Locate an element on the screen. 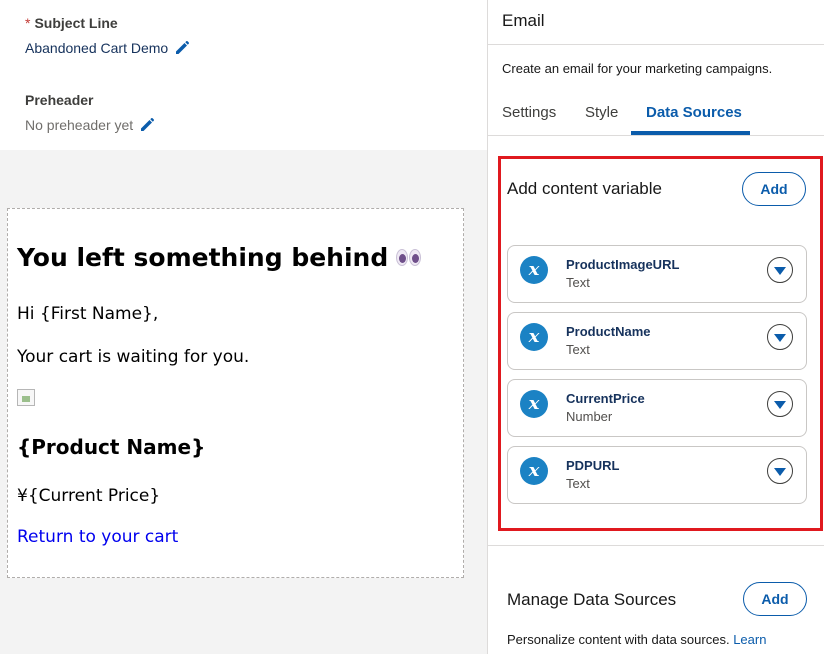 The width and height of the screenshot is (824, 654). preheader-label: Preheader is located at coordinates (59, 100).